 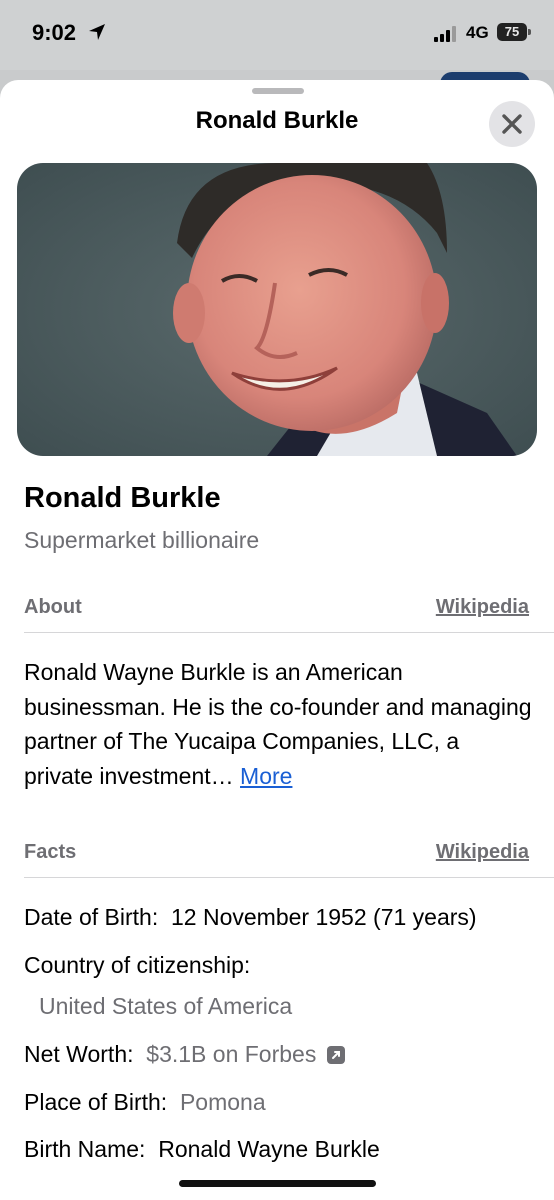 I want to click on network-type: 4G, so click(x=477, y=32).